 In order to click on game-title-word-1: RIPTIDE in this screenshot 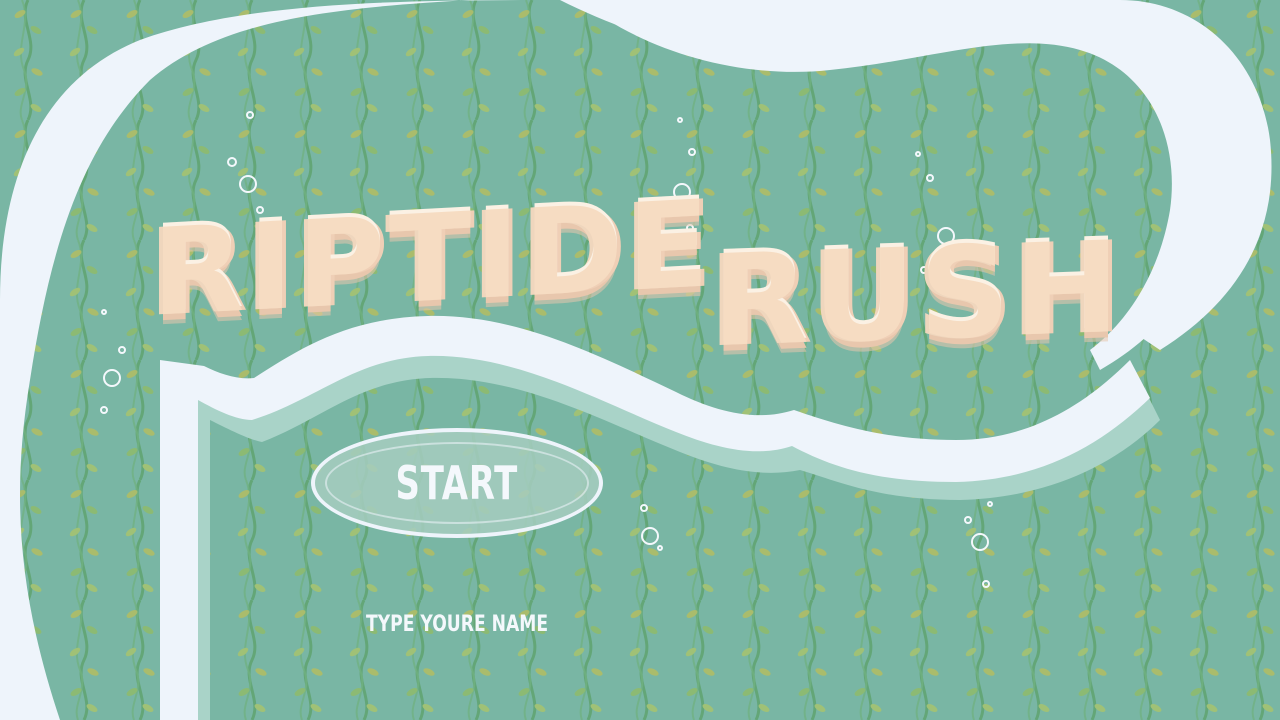, I will do `click(433, 259)`.